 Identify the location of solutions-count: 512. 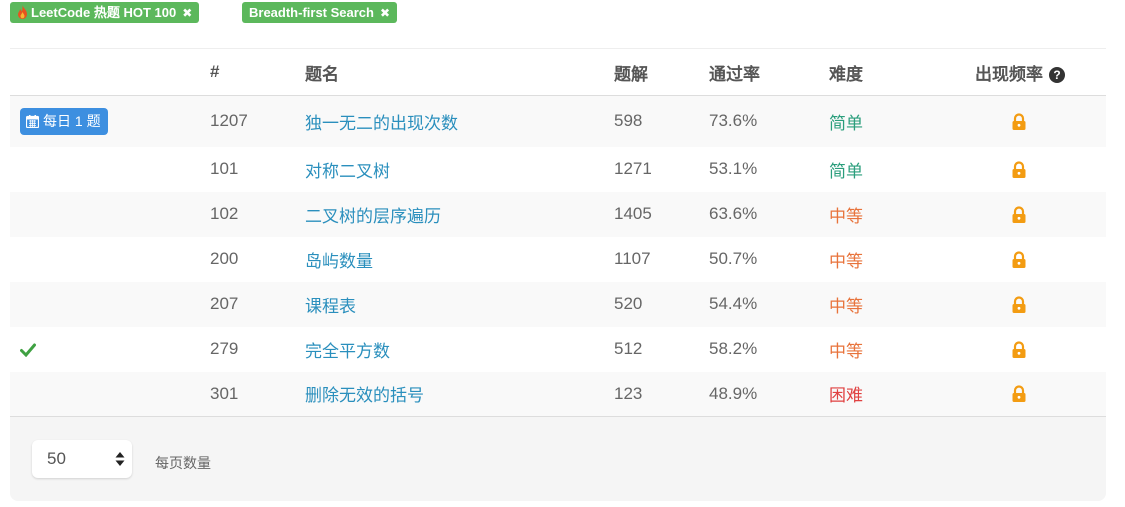
(628, 348).